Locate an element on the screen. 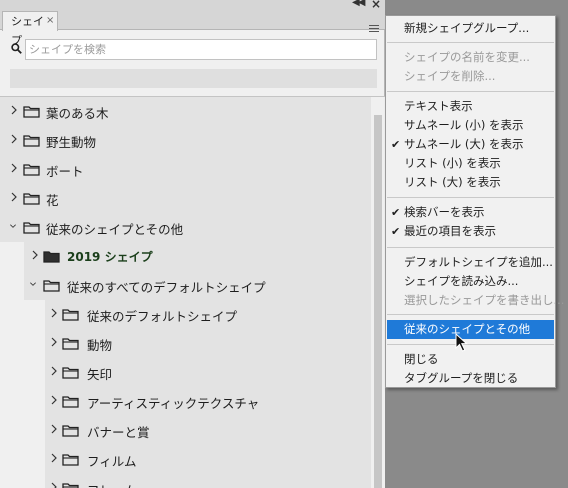  tree-item-arrows: 矢印 is located at coordinates (185, 372).